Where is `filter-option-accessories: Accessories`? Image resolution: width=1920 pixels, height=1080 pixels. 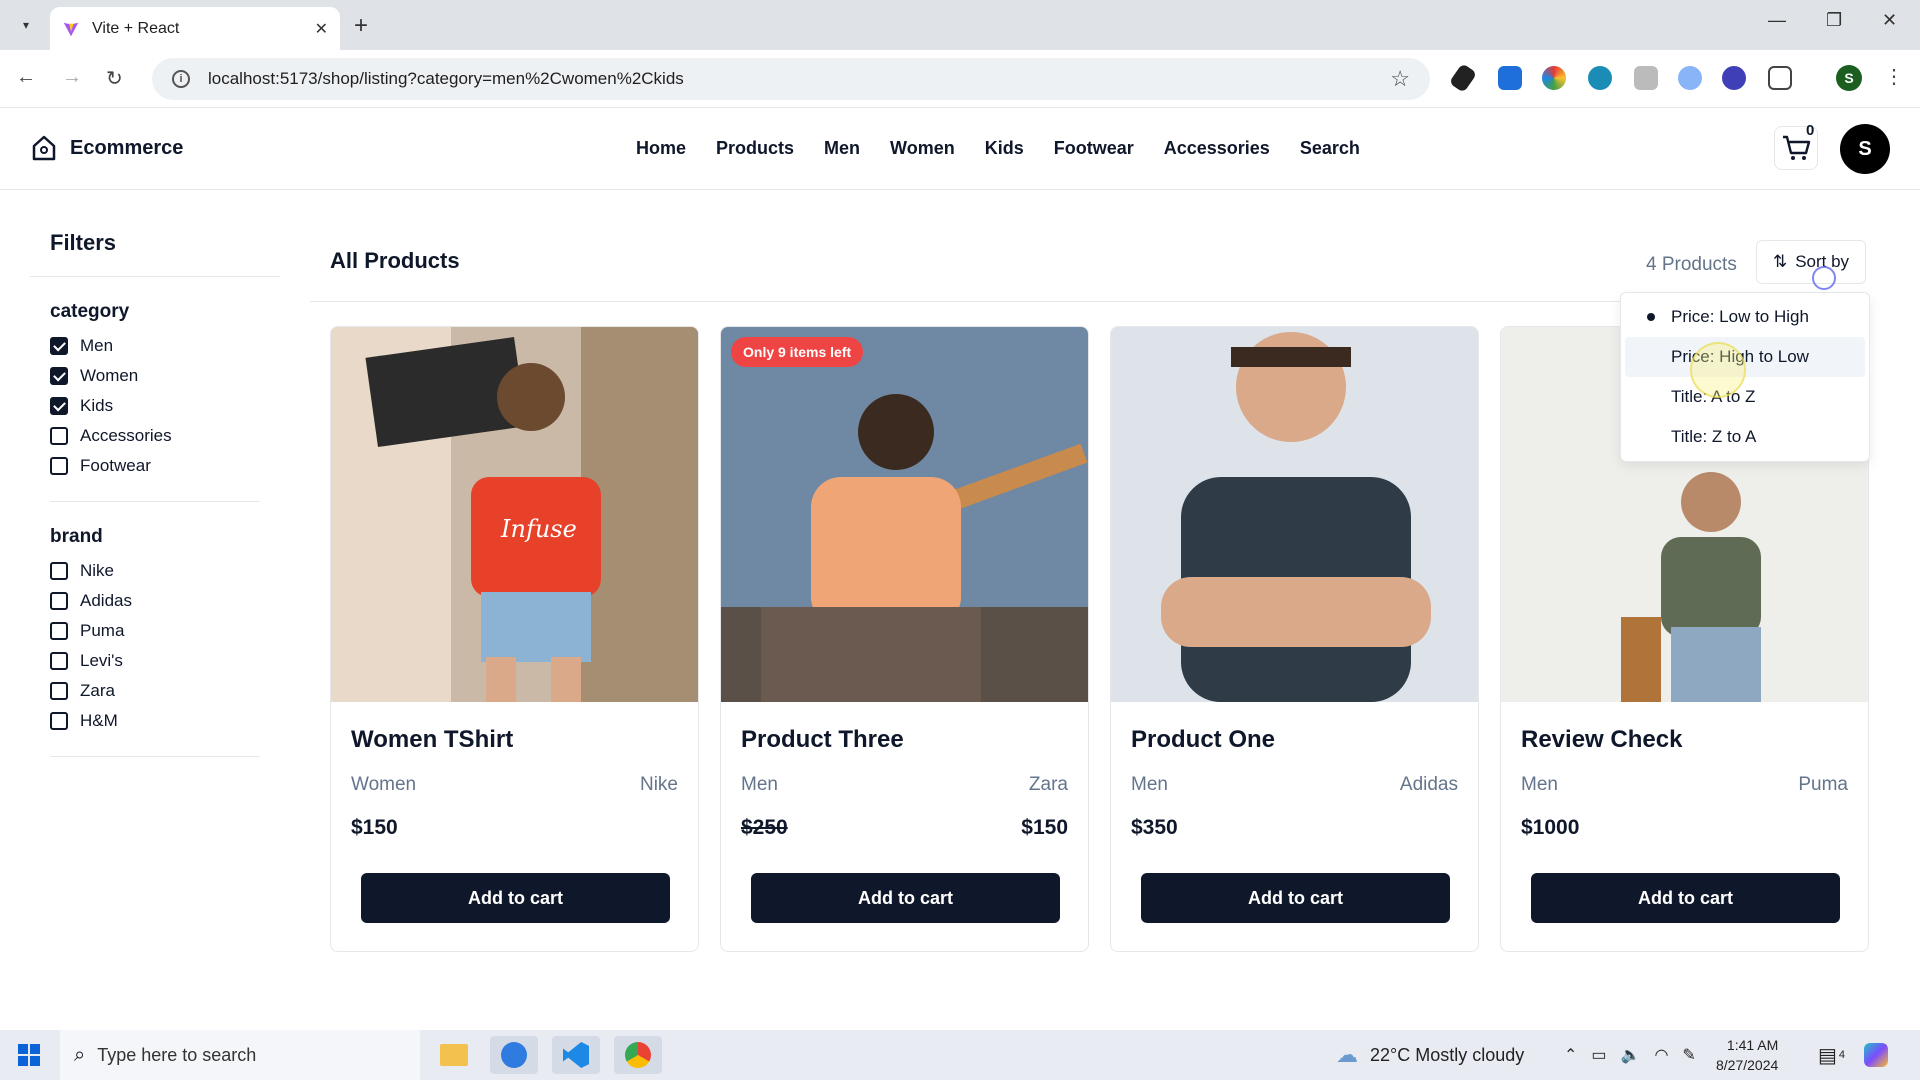
filter-option-accessories: Accessories is located at coordinates (165, 436).